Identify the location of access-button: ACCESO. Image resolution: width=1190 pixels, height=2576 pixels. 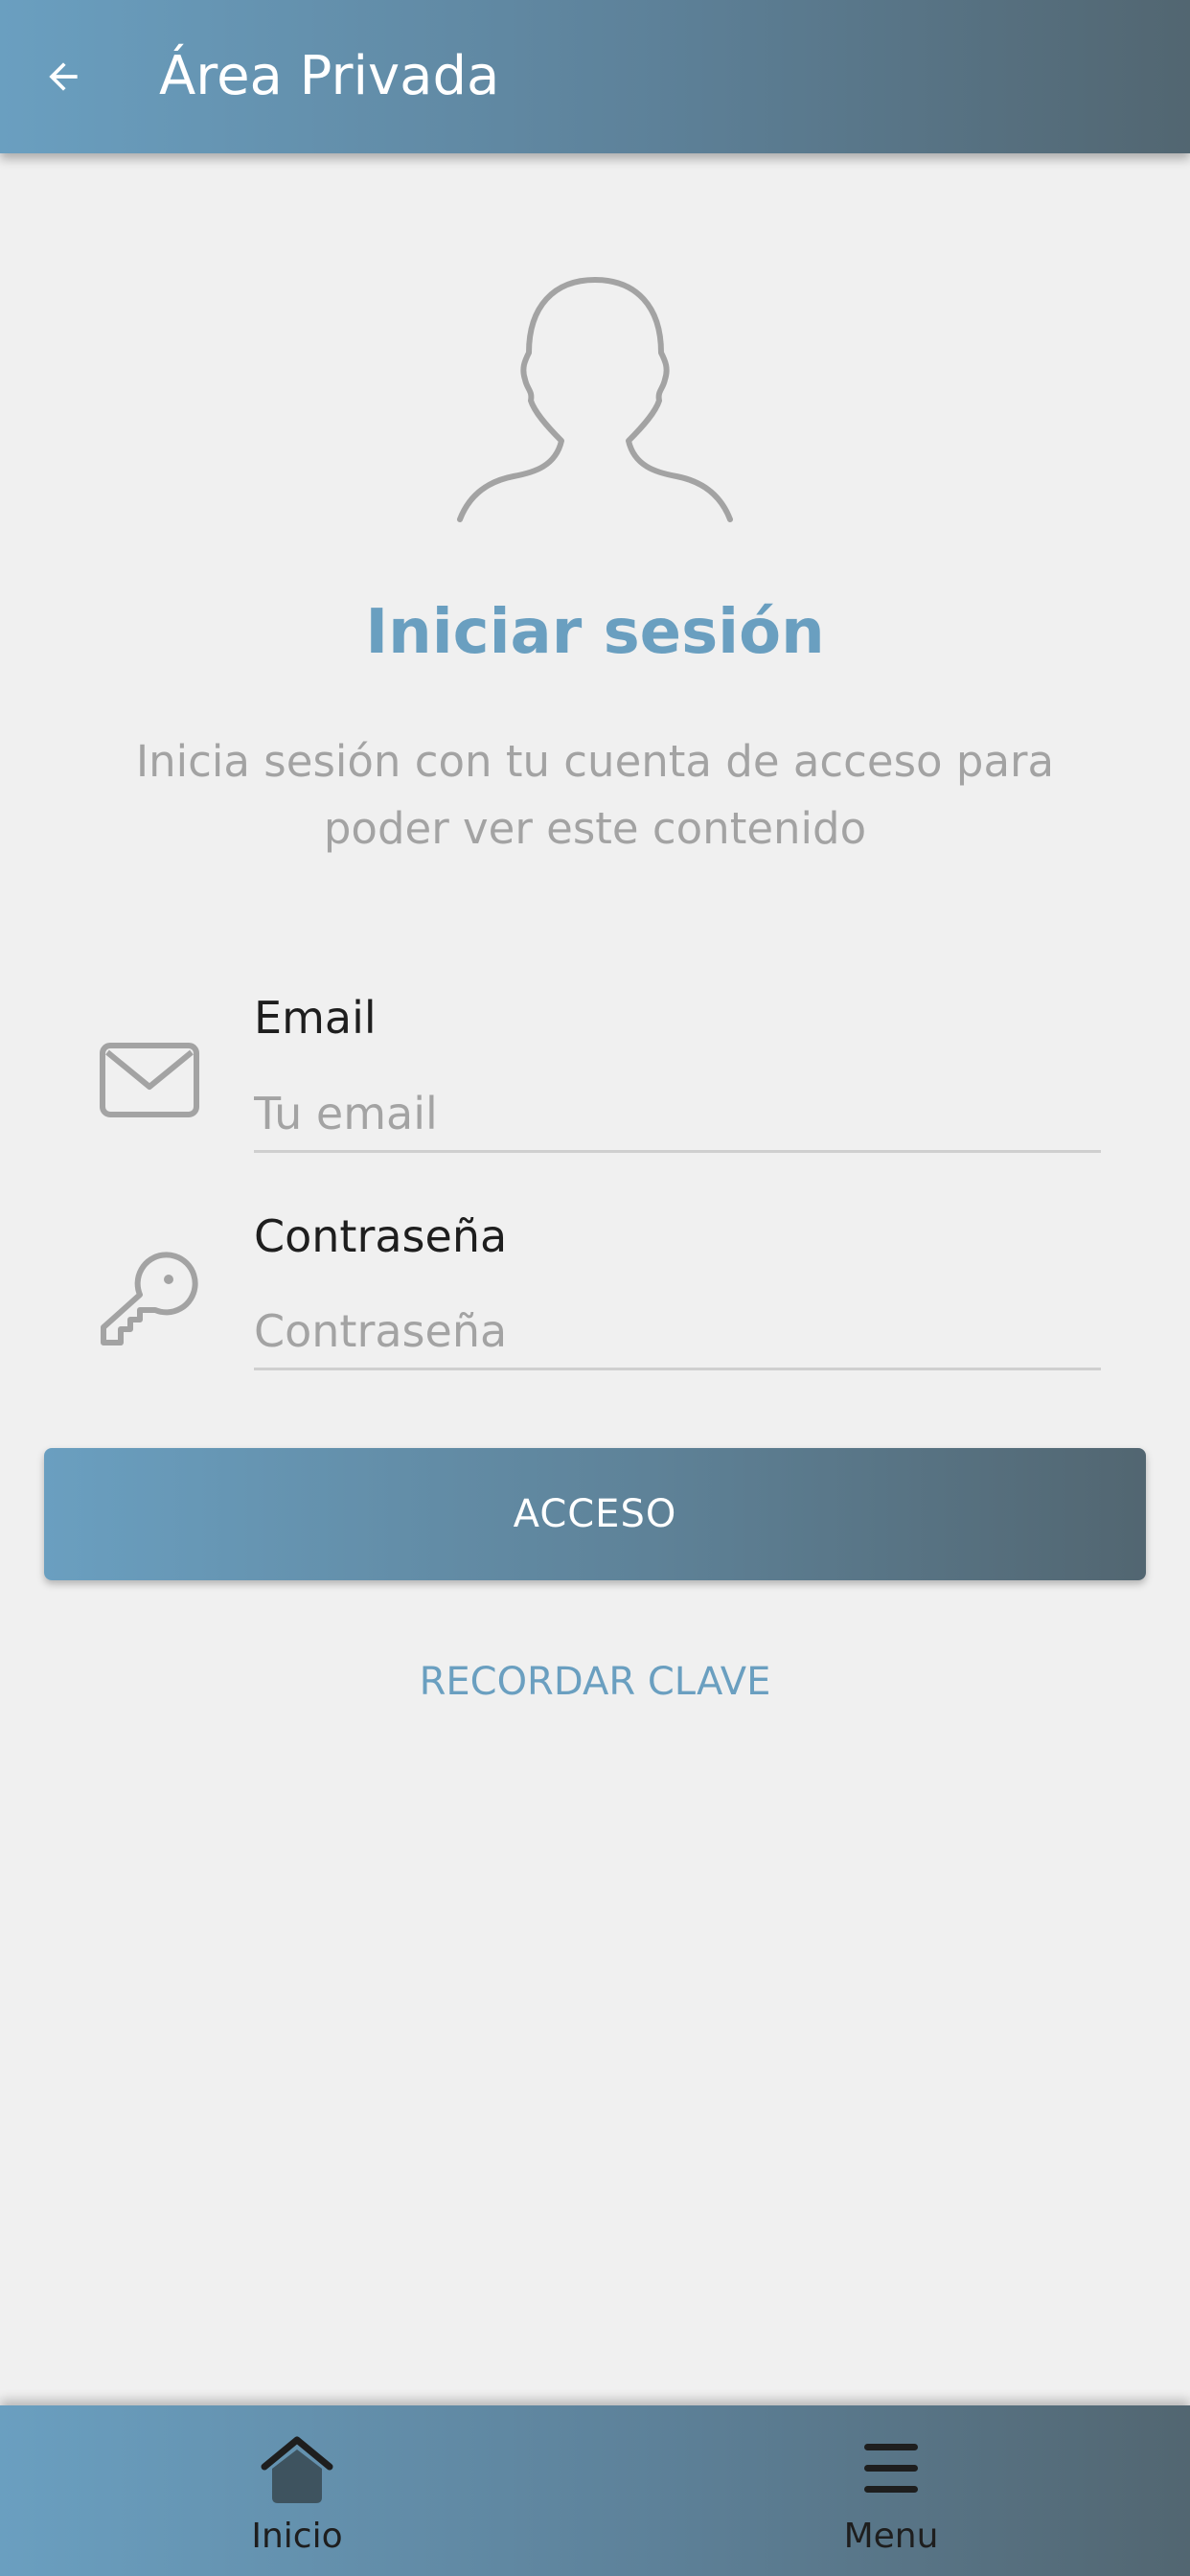
(595, 1514).